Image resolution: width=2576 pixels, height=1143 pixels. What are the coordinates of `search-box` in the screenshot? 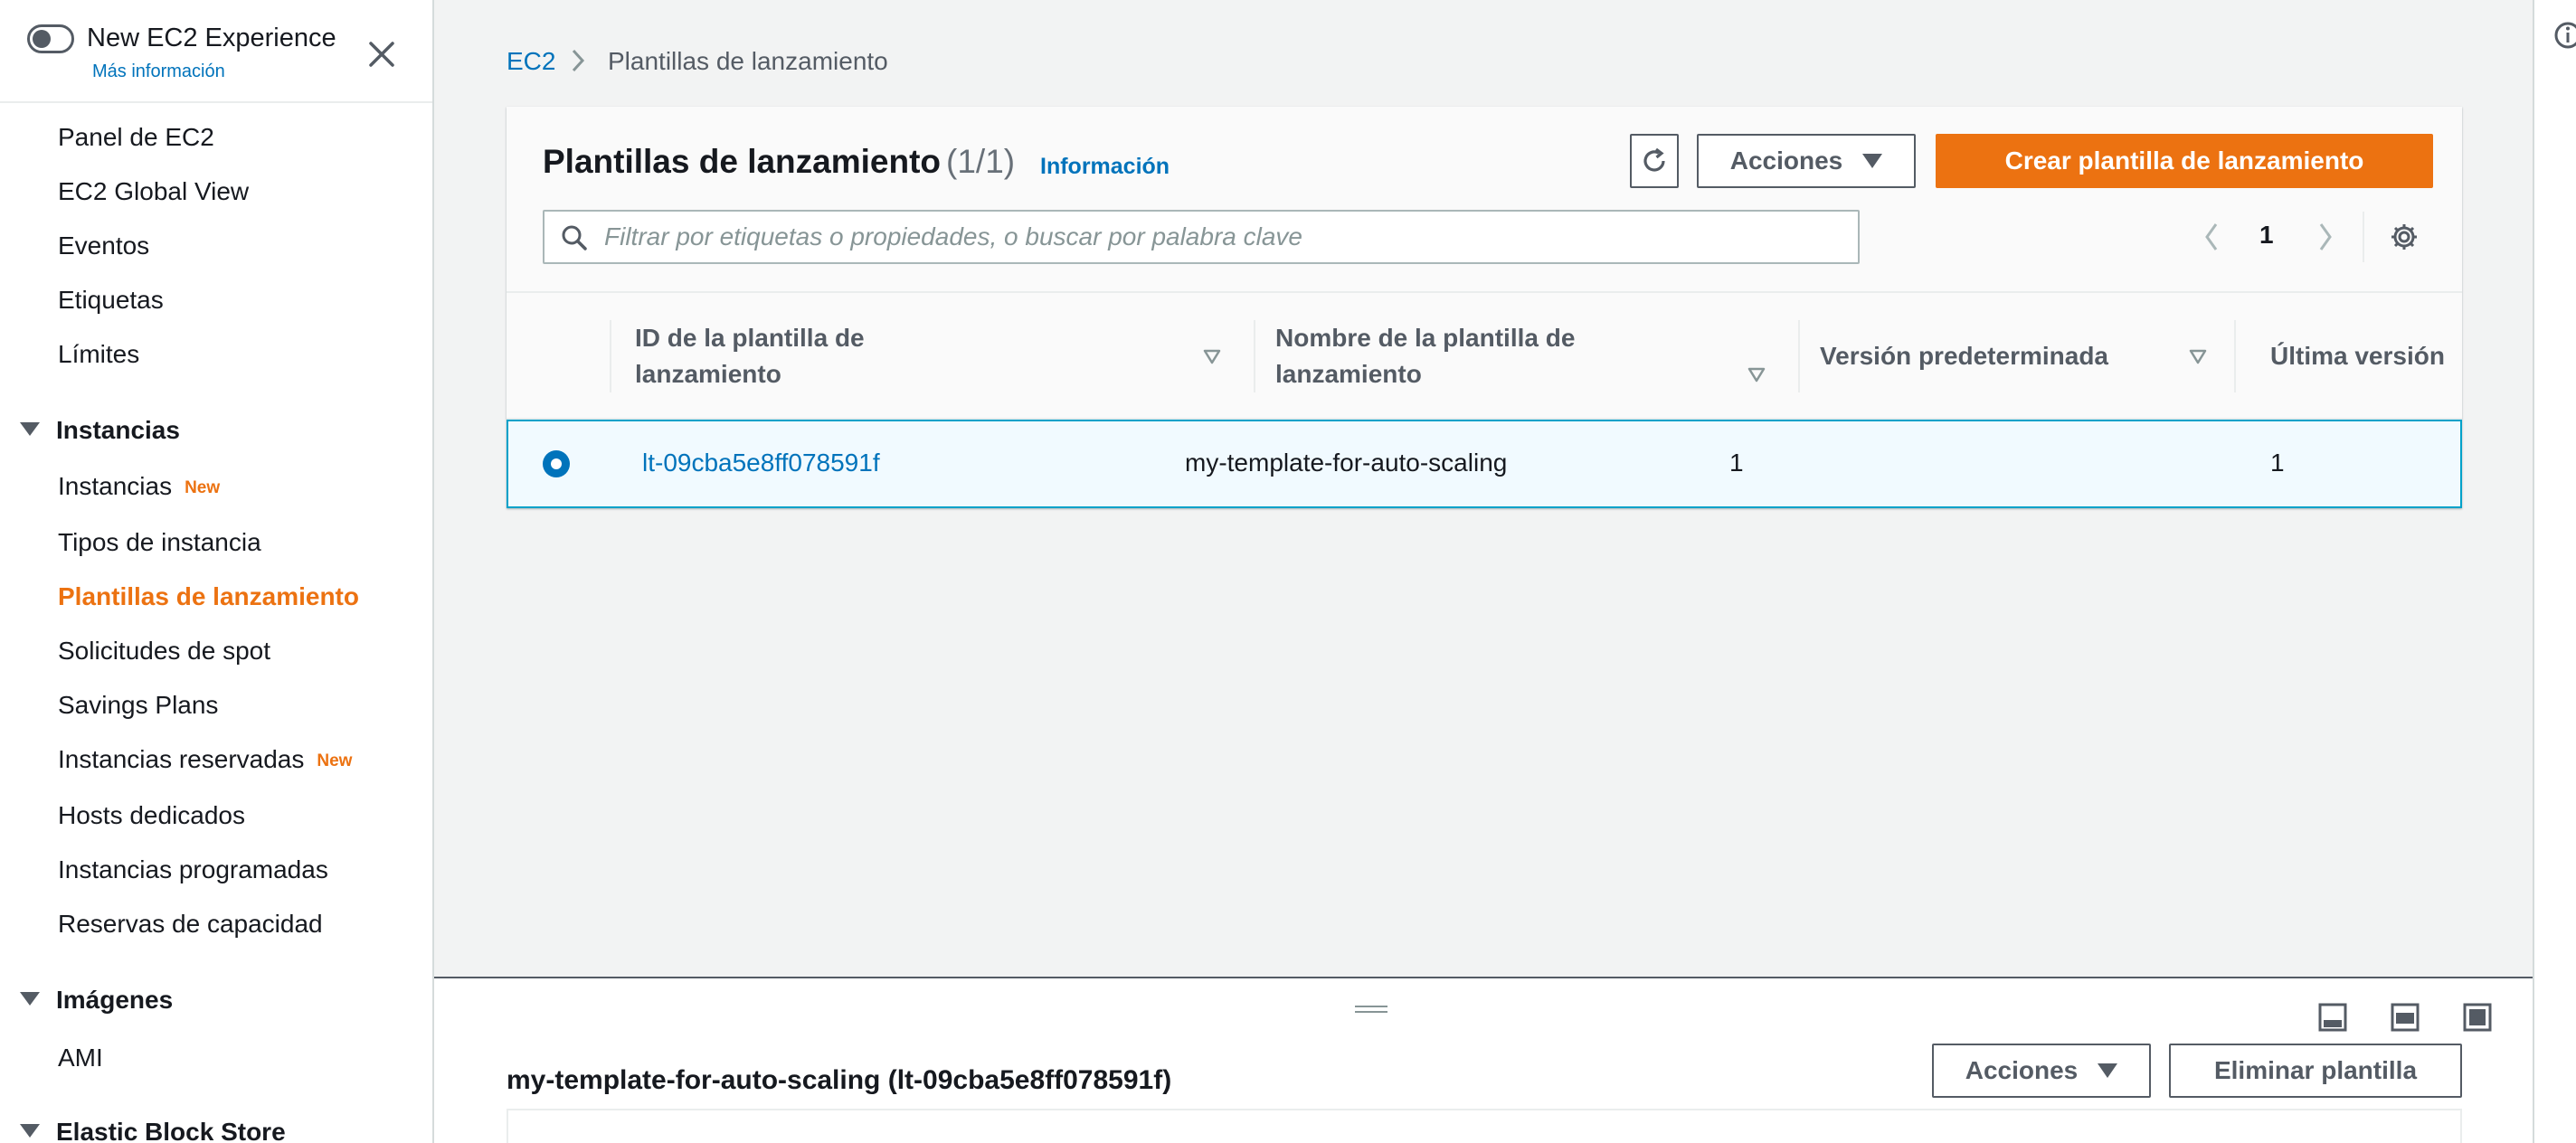 It's located at (1201, 237).